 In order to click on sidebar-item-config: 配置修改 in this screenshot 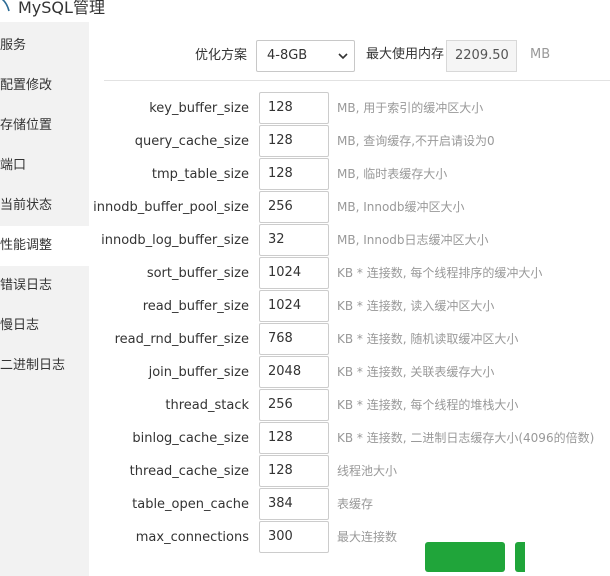, I will do `click(44, 86)`.